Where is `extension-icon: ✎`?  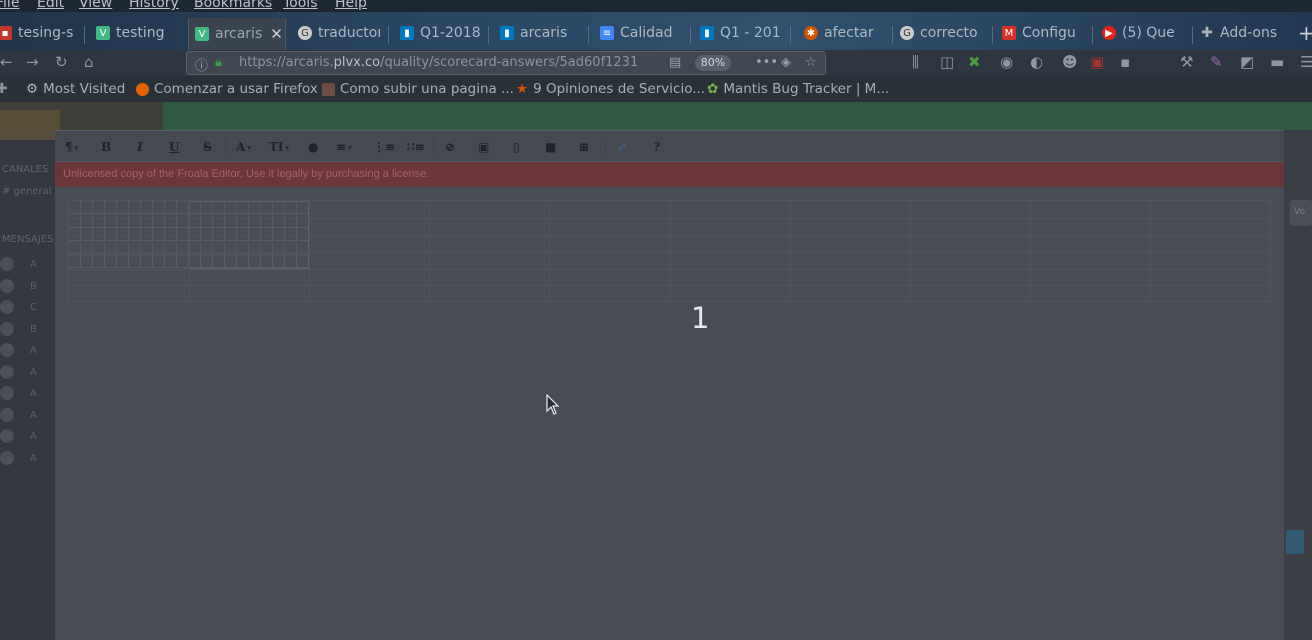 extension-icon: ✎ is located at coordinates (1216, 62).